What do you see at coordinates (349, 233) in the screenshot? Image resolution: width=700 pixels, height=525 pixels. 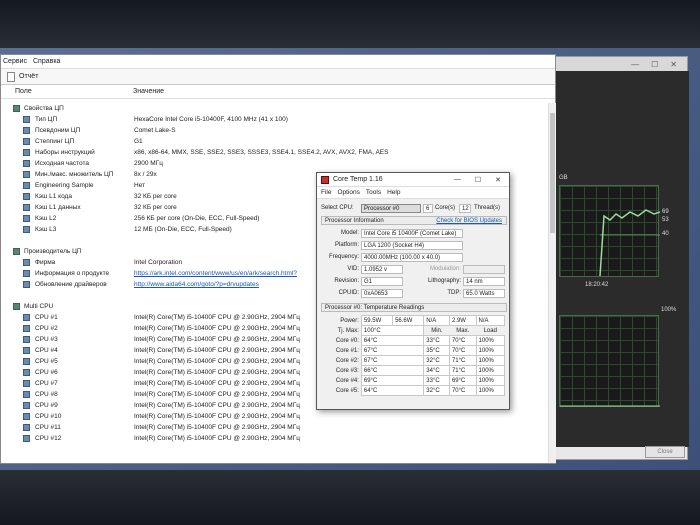 I see `model-label: Model:` at bounding box center [349, 233].